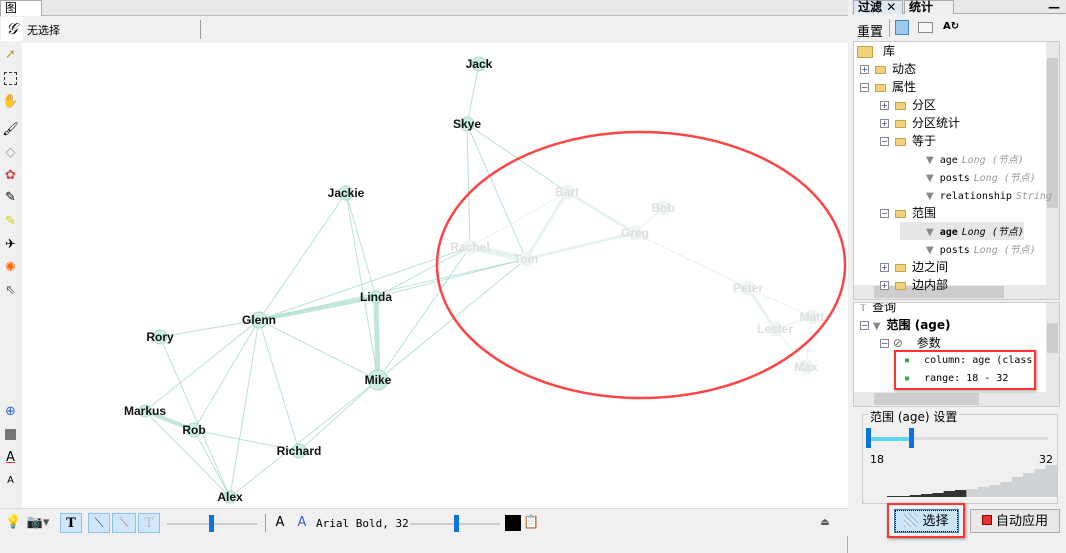 Image resolution: width=1066 pixels, height=553 pixels. Describe the element at coordinates (868, 438) in the screenshot. I see `range-low-handle` at that location.